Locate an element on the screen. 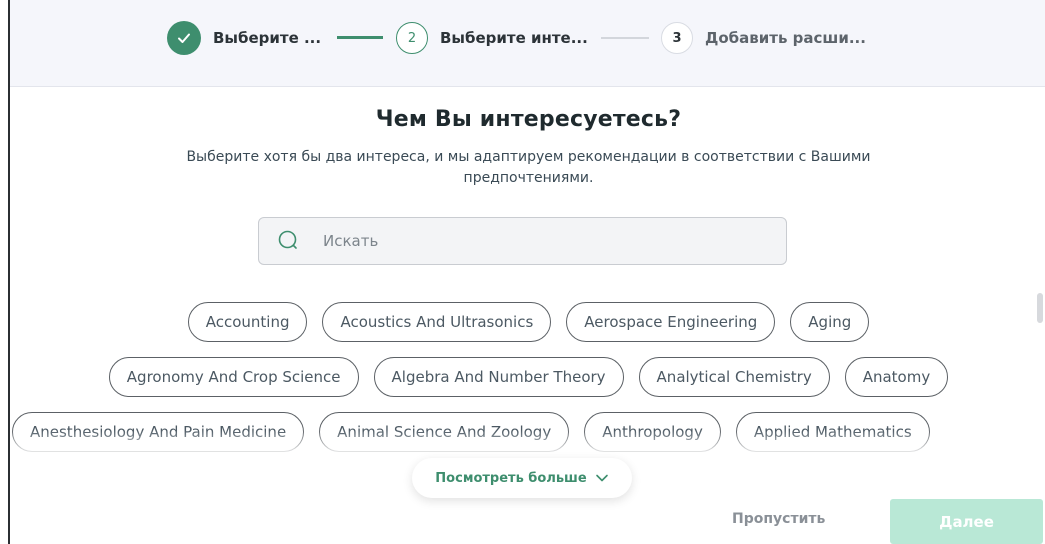 This screenshot has width=1045, height=544. page-title: Чем Вы интересуетесь? is located at coordinates (528, 119).